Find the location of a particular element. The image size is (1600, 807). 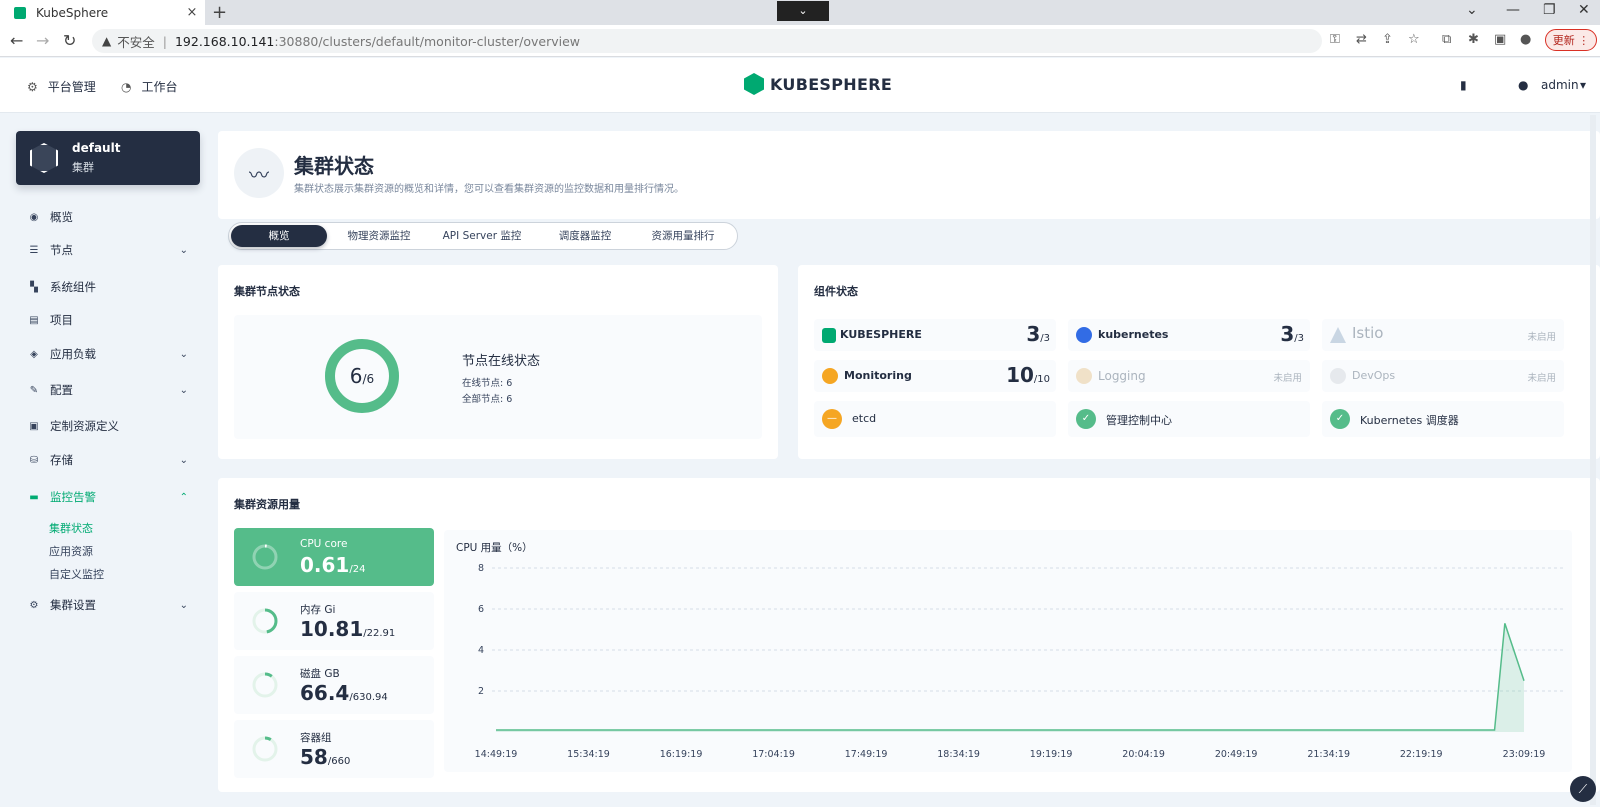

user-dropdown-icon: ▾ is located at coordinates (1583, 85).